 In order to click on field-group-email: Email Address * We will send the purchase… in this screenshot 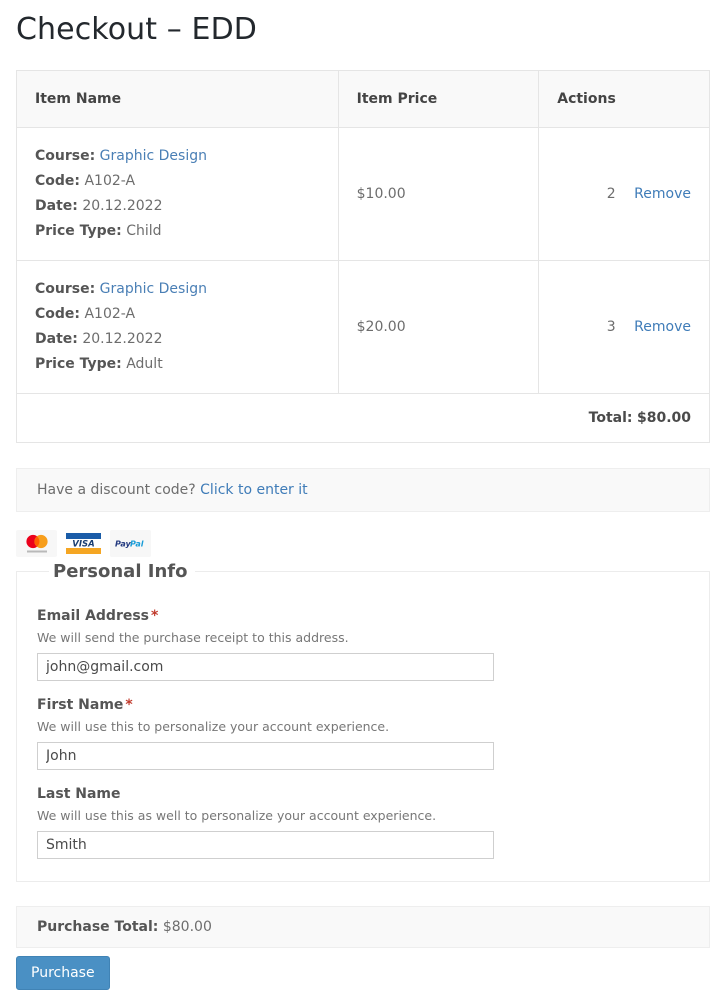, I will do `click(363, 644)`.